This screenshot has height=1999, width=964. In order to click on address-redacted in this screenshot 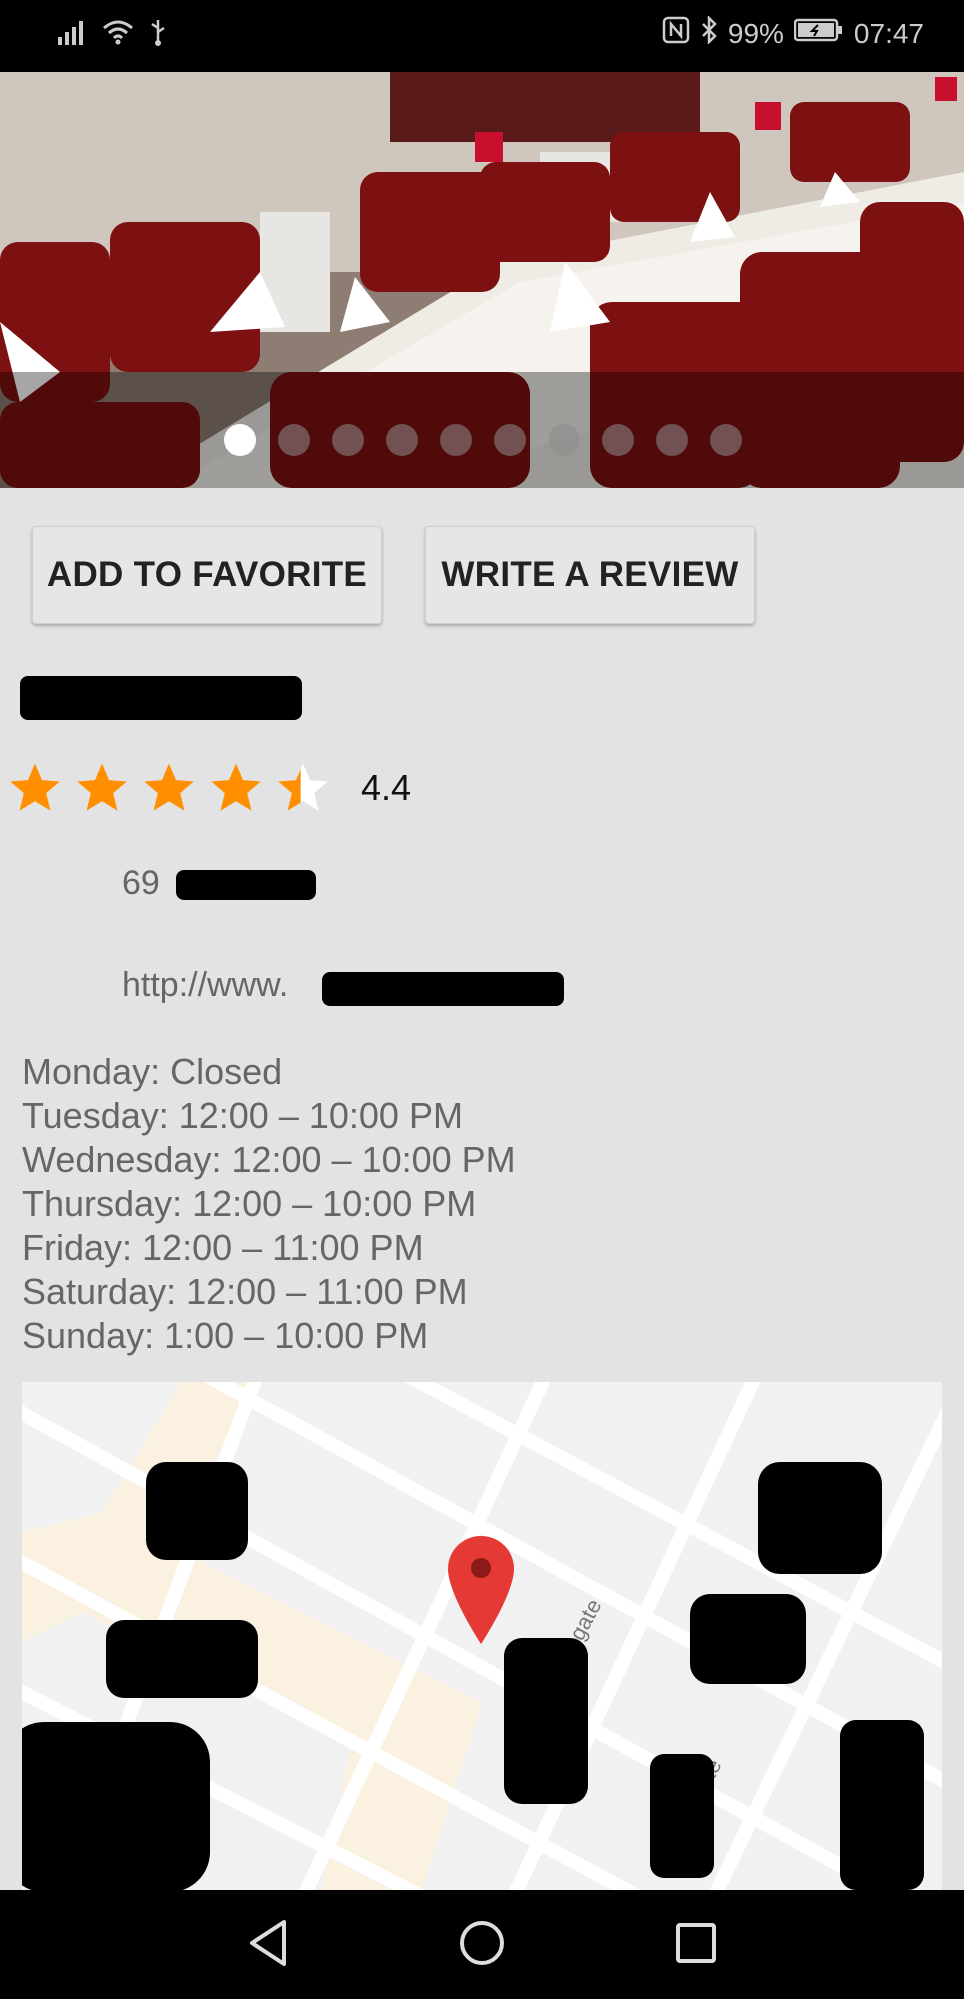, I will do `click(246, 885)`.